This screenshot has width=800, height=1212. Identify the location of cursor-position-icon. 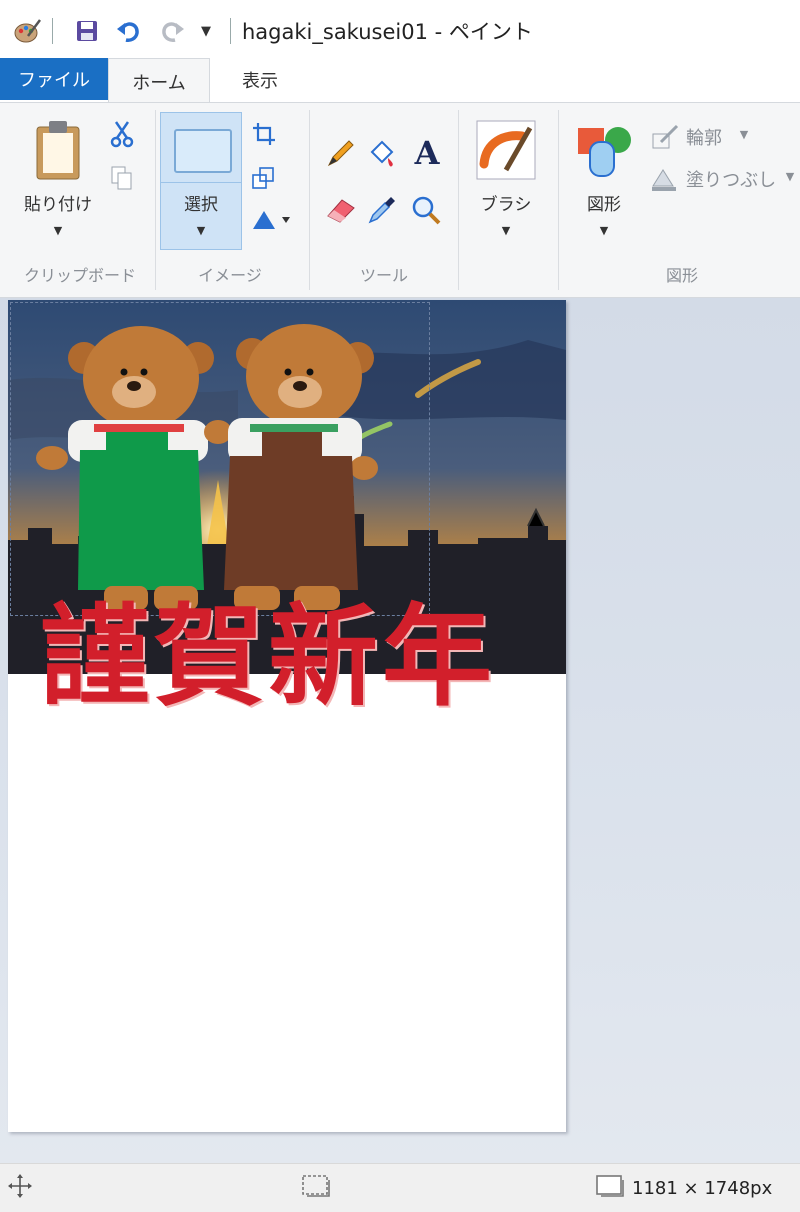
(20, 1186).